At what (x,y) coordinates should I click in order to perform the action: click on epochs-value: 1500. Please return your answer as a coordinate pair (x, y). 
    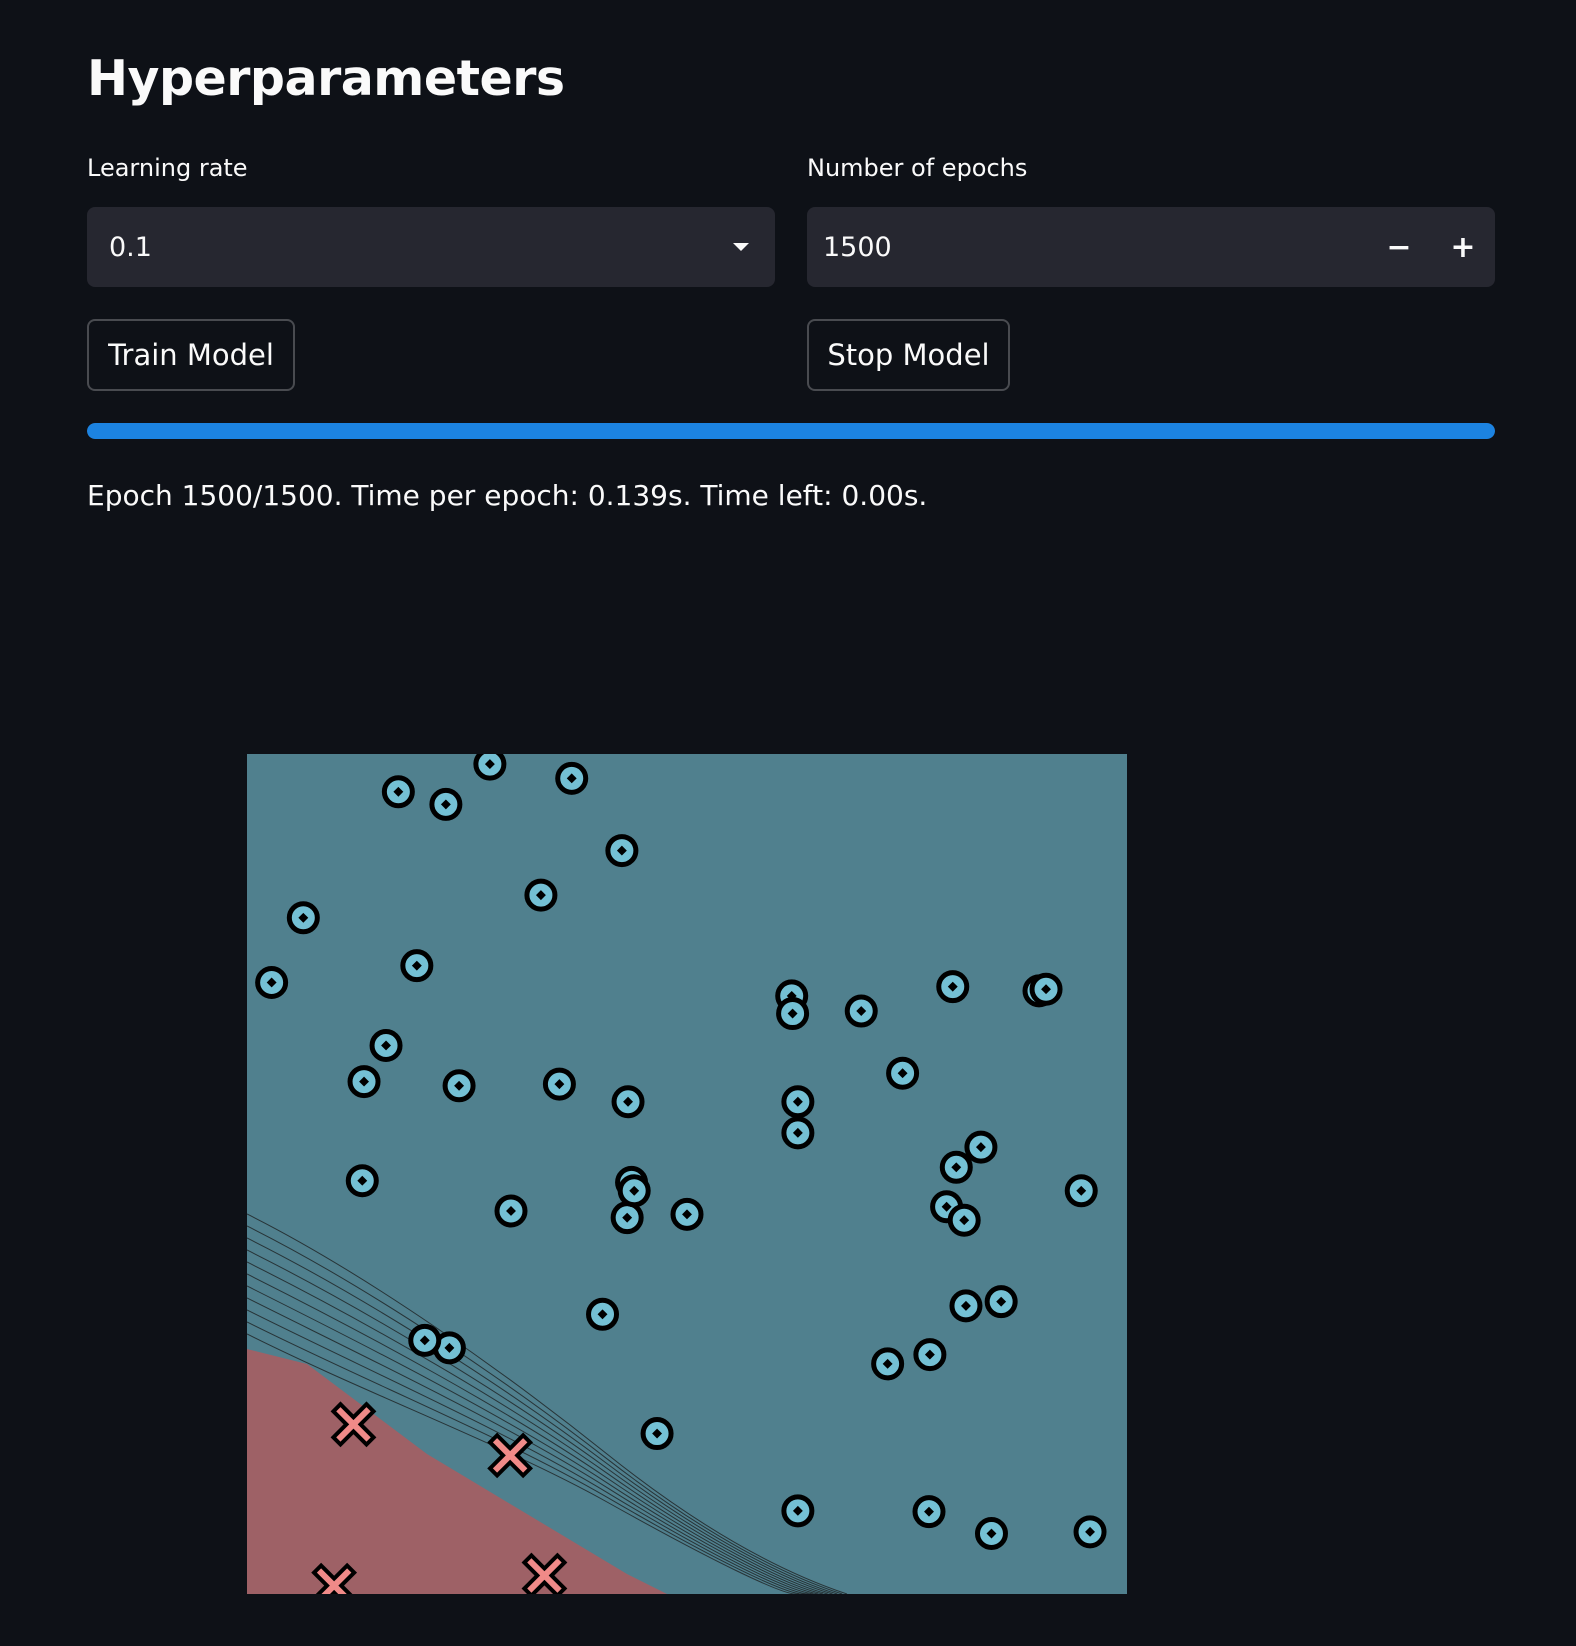
    Looking at the image, I should click on (1095, 247).